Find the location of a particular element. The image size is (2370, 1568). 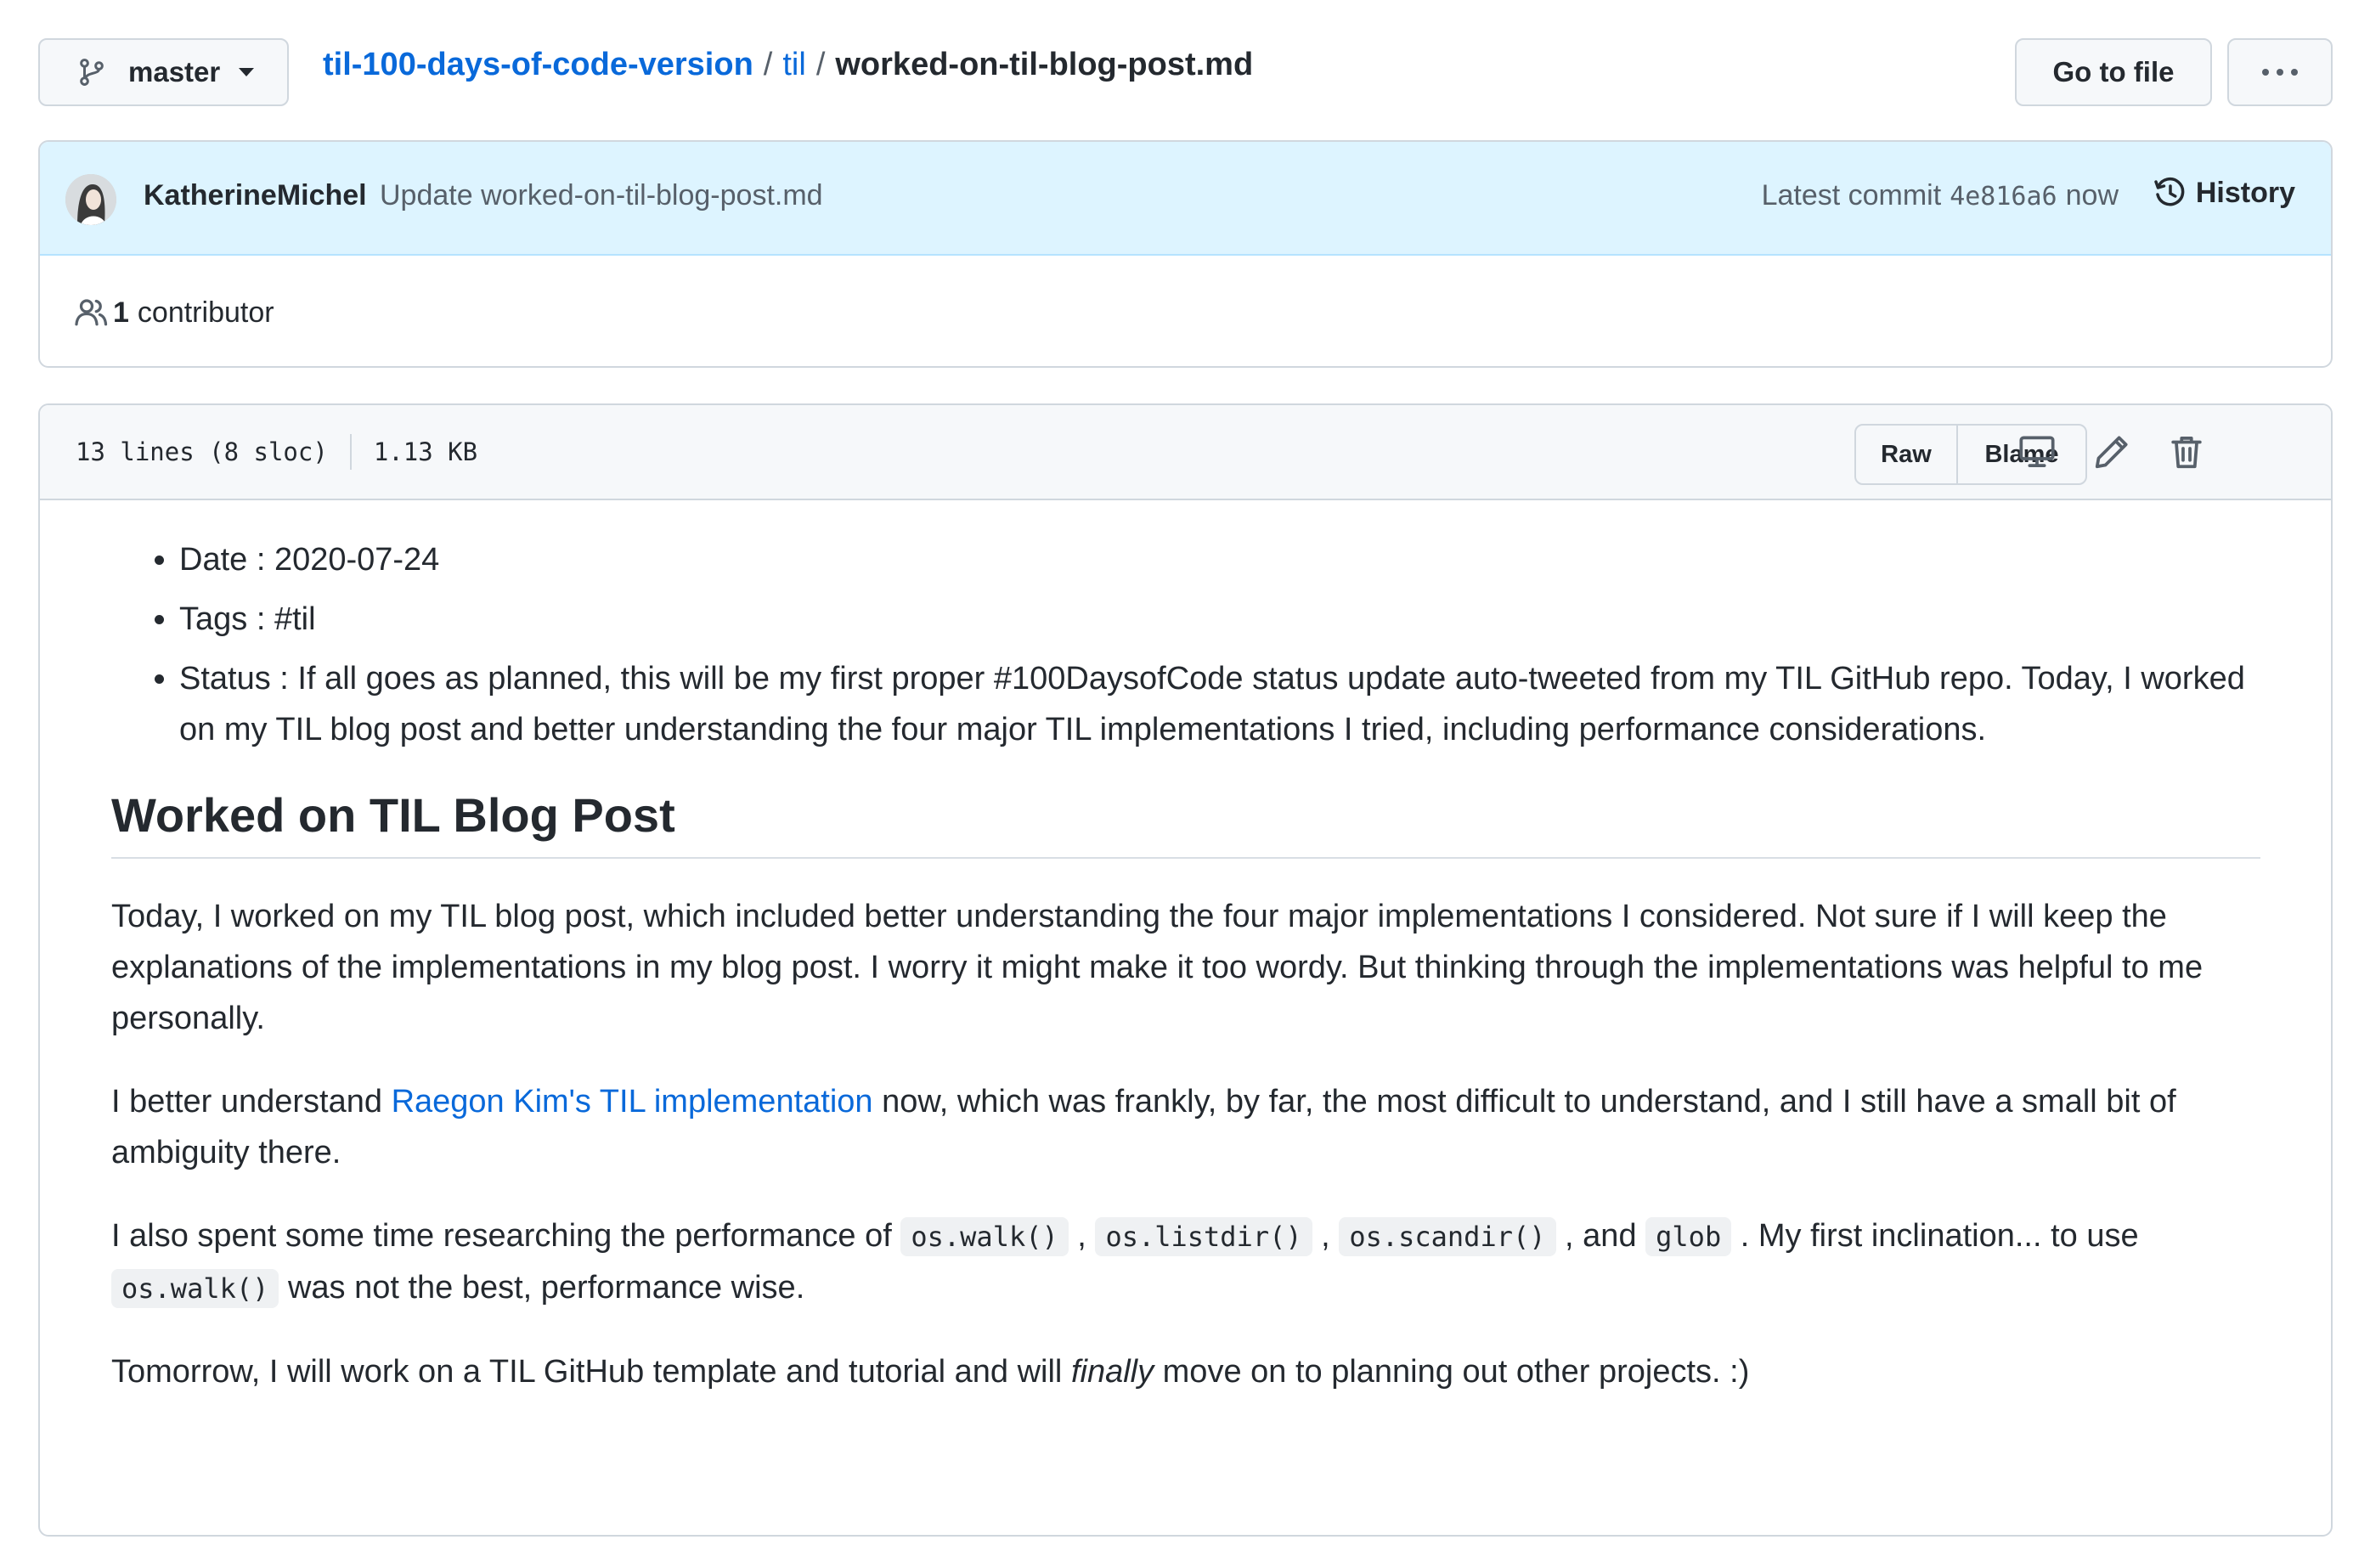

trash-icon is located at coordinates (2186, 452).